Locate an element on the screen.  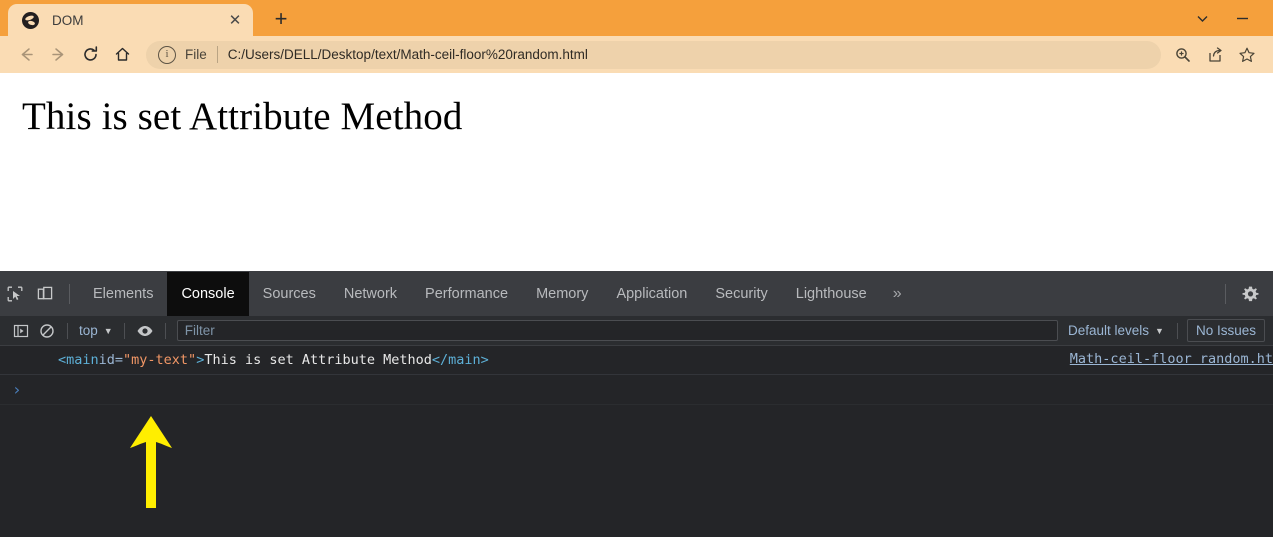
log-levels-dropdown: Default levels ▼ is located at coordinates (1116, 330).